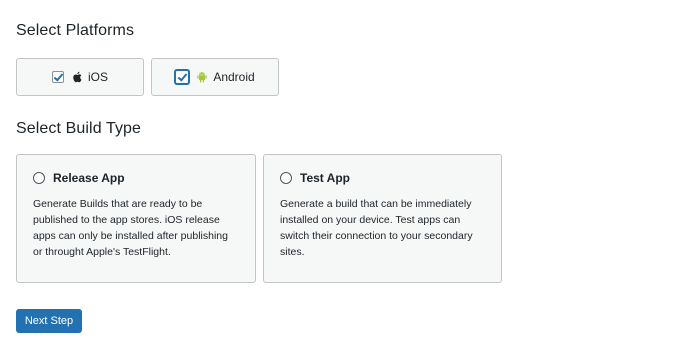  What do you see at coordinates (97, 77) in the screenshot?
I see `ios-label: iOS` at bounding box center [97, 77].